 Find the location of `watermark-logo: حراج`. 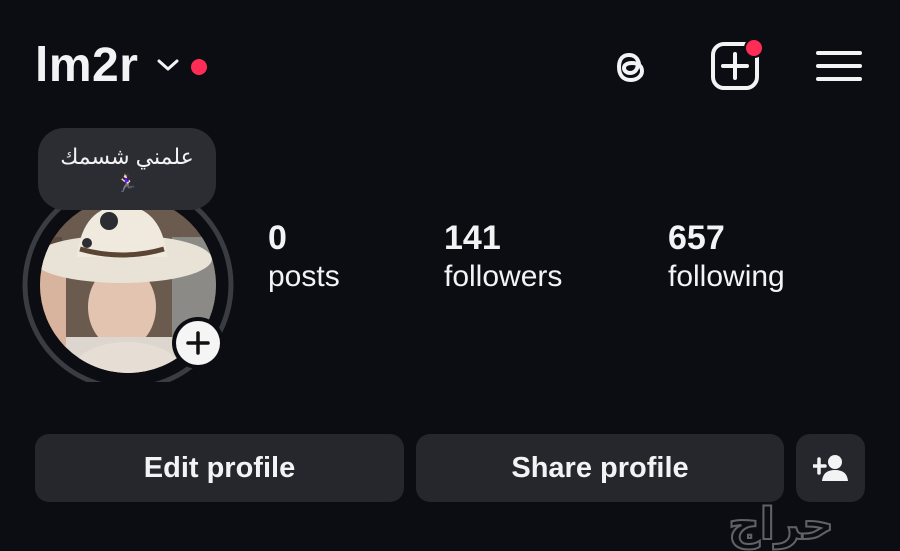

watermark-logo: حراج is located at coordinates (781, 524).